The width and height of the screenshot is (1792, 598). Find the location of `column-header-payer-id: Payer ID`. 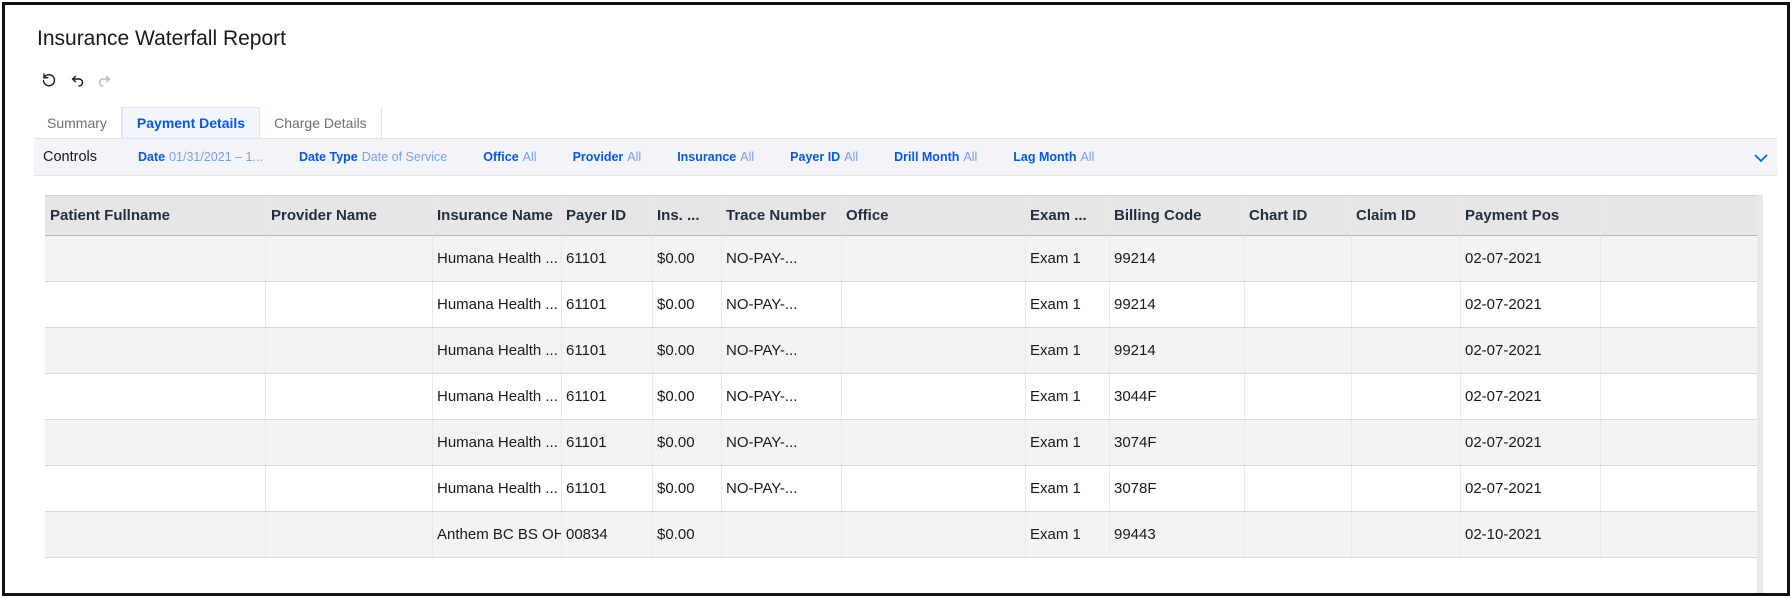

column-header-payer-id: Payer ID is located at coordinates (607, 215).